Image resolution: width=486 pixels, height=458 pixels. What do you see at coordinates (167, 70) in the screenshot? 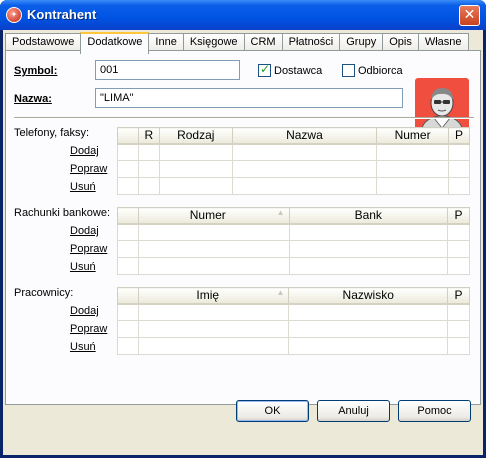
I see `symbol-input: 001` at bounding box center [167, 70].